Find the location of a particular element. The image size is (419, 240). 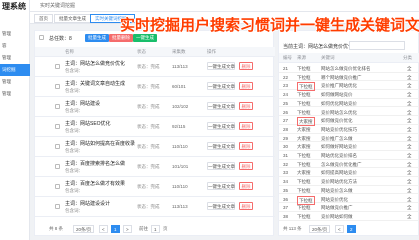

keyword-row: 33 大家搜 如何提高网站竞价 全 is located at coordinates (349, 173).